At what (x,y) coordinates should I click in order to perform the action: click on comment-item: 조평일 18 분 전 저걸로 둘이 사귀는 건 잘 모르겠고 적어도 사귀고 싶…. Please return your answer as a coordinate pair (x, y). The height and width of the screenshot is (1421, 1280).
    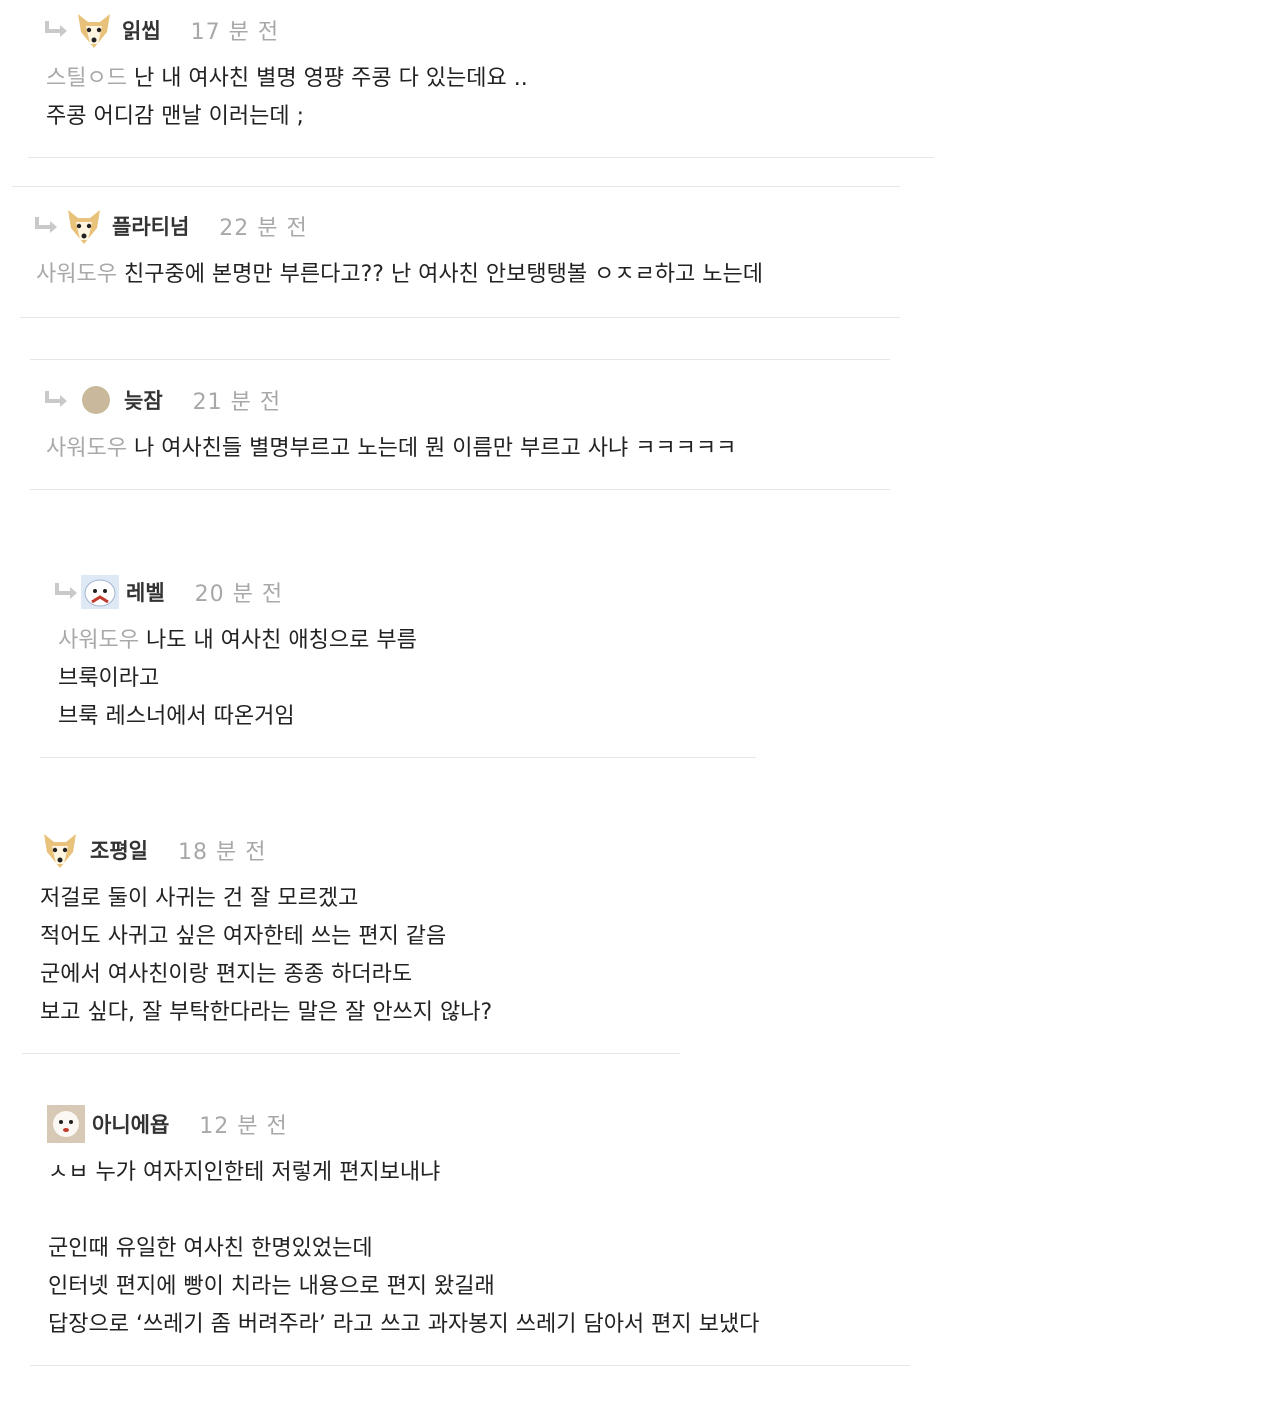
    Looking at the image, I should click on (351, 942).